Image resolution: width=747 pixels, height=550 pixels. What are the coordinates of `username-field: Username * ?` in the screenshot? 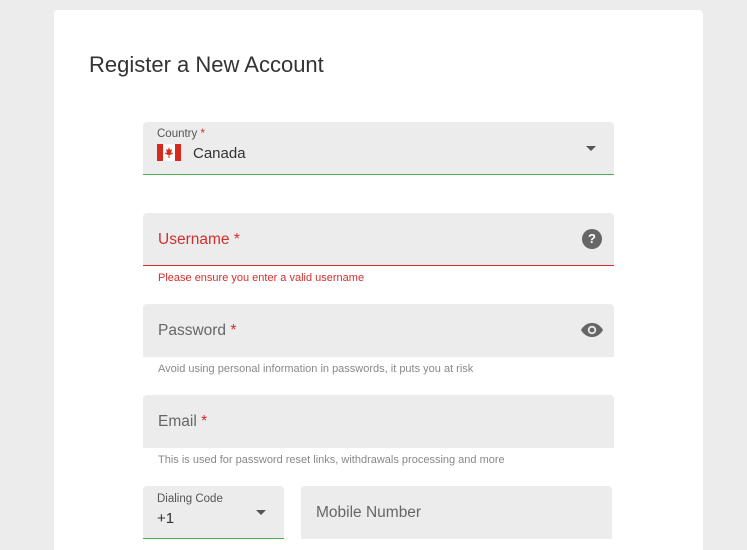 It's located at (378, 239).